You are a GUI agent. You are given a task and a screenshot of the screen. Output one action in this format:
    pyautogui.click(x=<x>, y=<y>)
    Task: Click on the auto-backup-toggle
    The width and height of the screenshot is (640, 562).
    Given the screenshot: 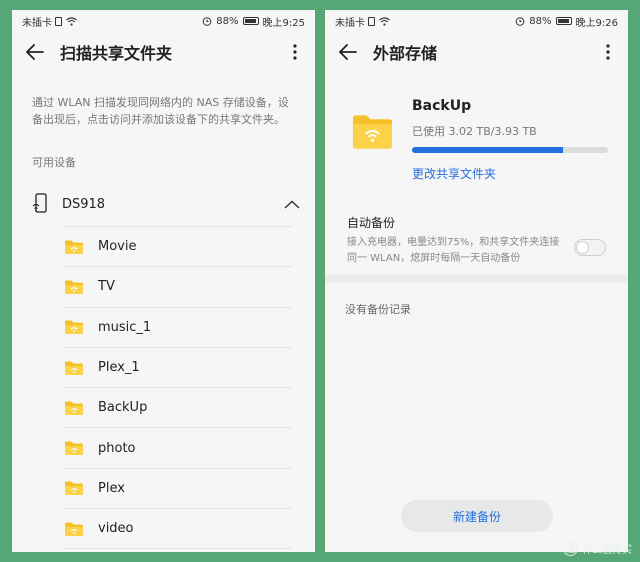 What is the action you would take?
    pyautogui.click(x=590, y=247)
    